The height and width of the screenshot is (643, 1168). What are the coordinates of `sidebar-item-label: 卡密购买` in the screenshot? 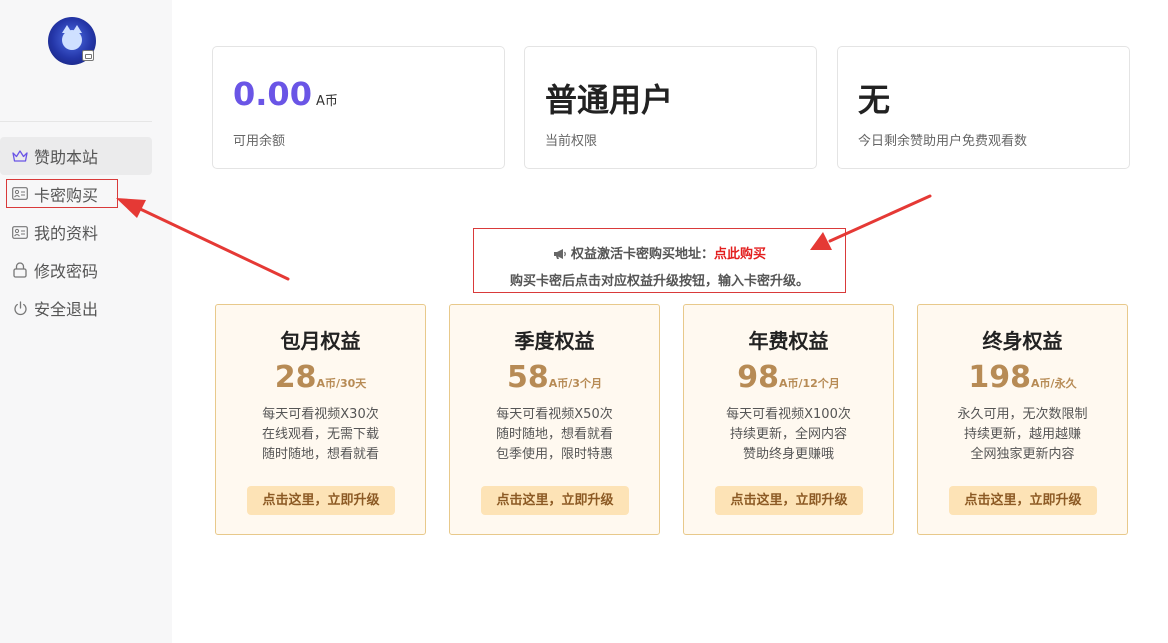 It's located at (66, 195).